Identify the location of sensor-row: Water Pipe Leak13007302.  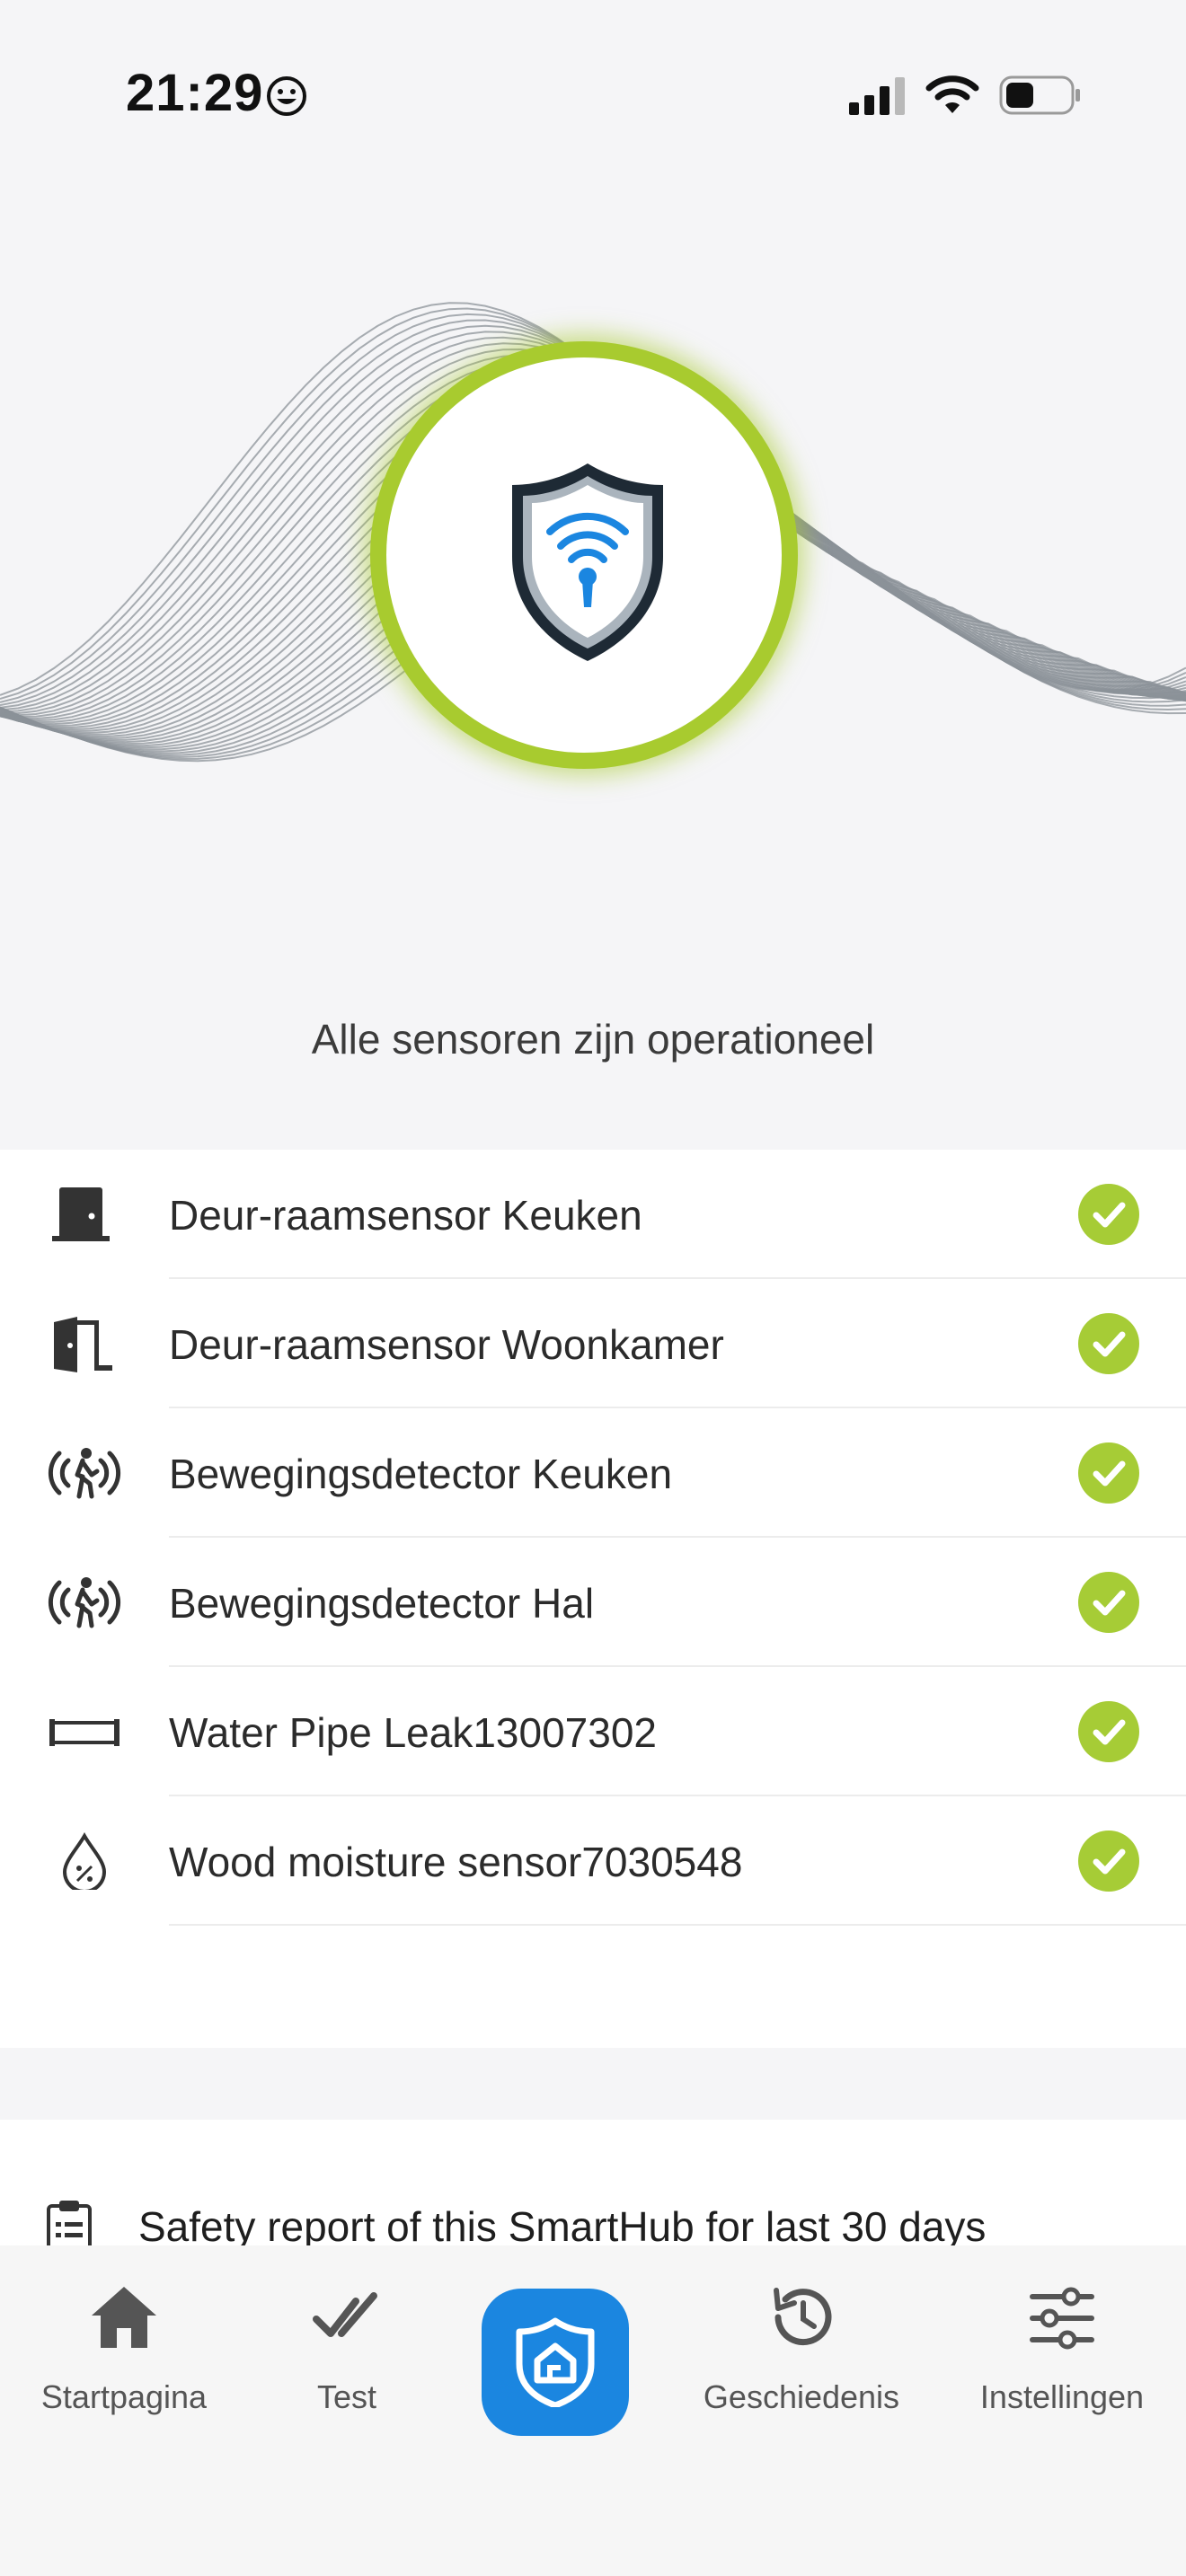
(593, 1731).